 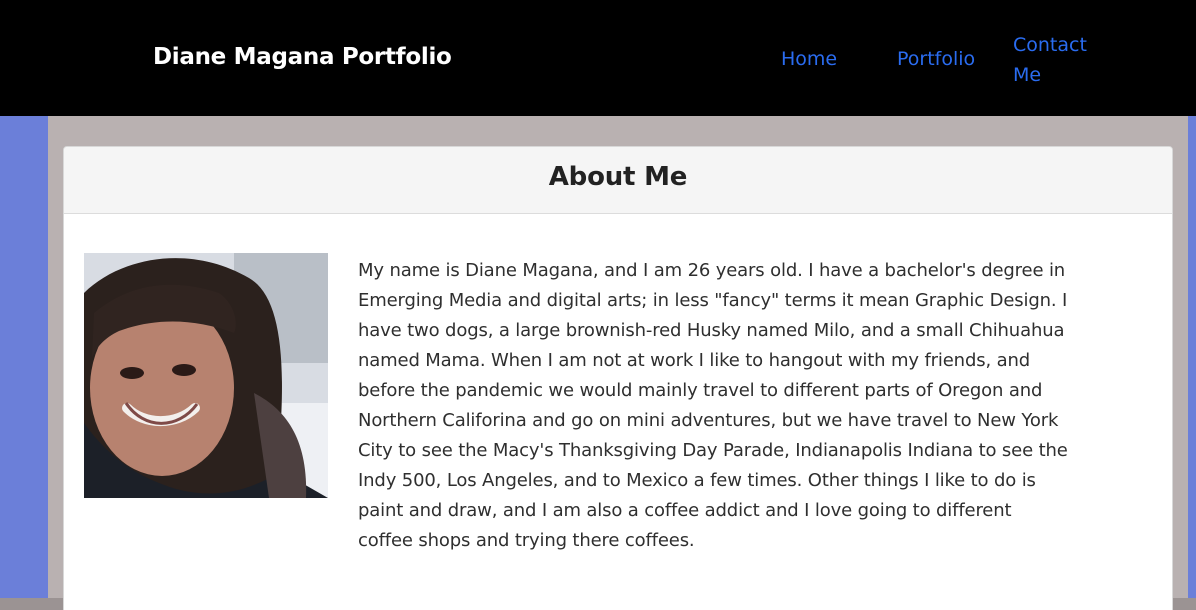 I want to click on nav-link-portfolio: Portfolio, so click(x=936, y=59).